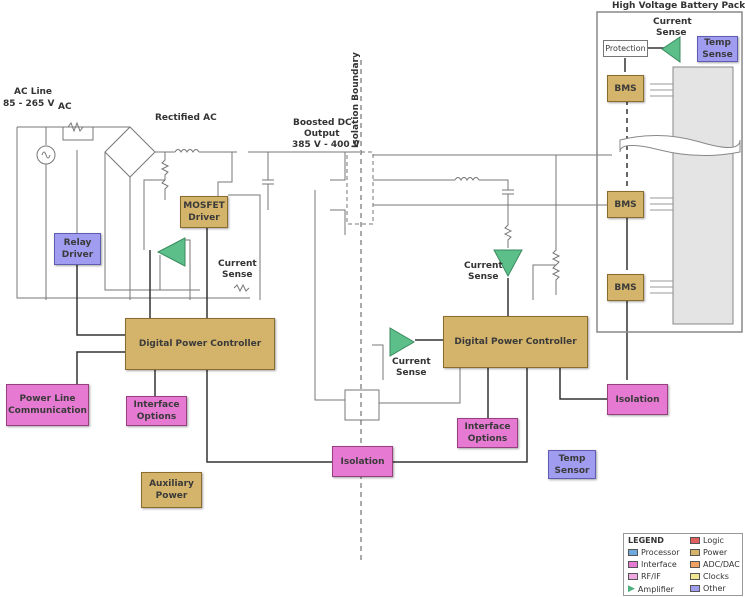  I want to click on legend-item: RF/IF, so click(644, 576).